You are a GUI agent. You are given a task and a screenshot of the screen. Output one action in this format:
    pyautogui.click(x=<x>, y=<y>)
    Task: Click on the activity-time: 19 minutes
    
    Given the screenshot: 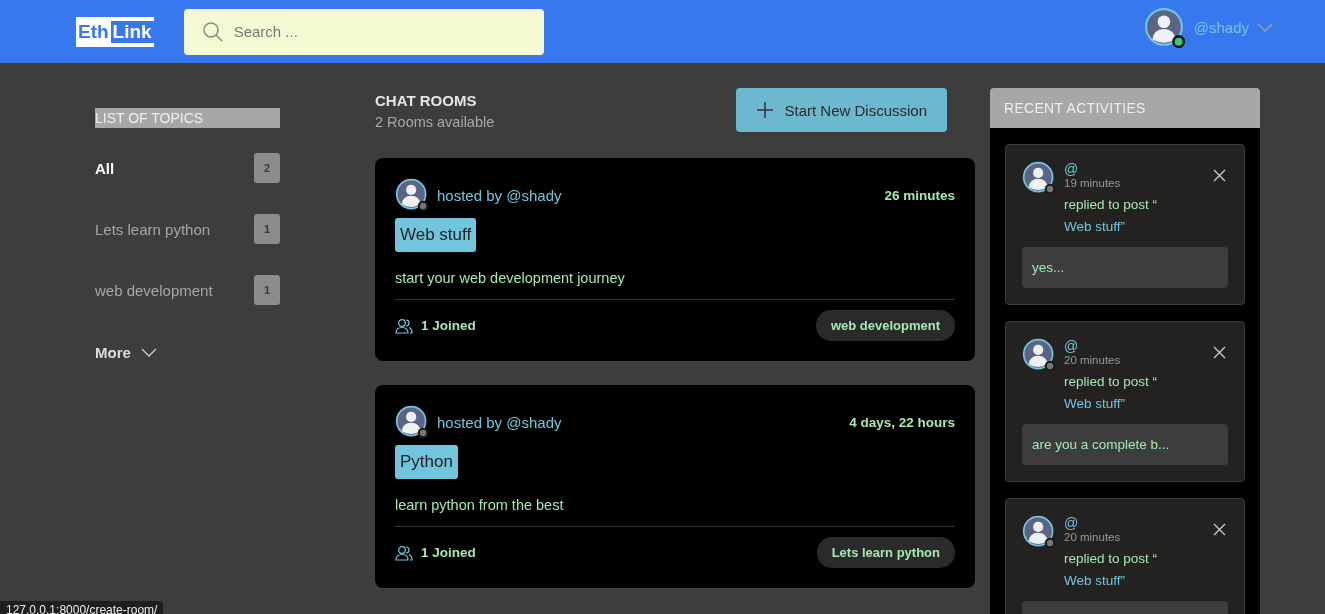 What is the action you would take?
    pyautogui.click(x=1093, y=183)
    